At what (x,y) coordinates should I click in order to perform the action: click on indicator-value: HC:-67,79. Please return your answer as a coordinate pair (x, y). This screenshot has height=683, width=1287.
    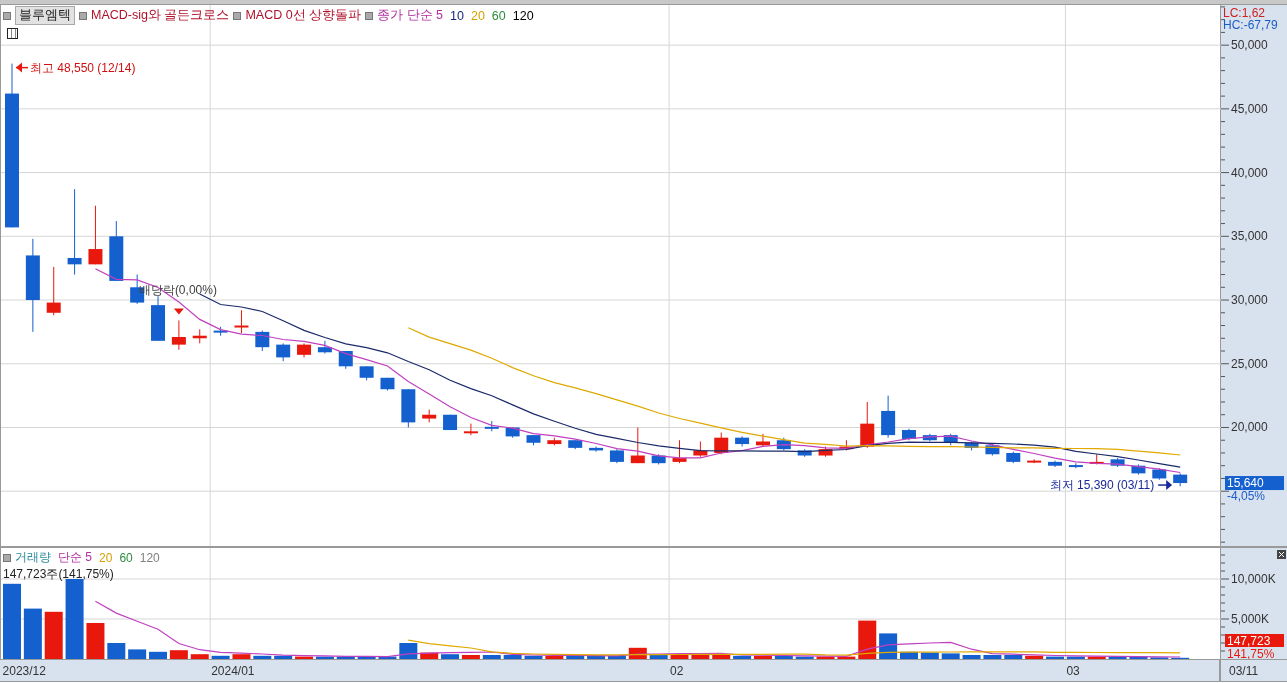
    Looking at the image, I should click on (1250, 25).